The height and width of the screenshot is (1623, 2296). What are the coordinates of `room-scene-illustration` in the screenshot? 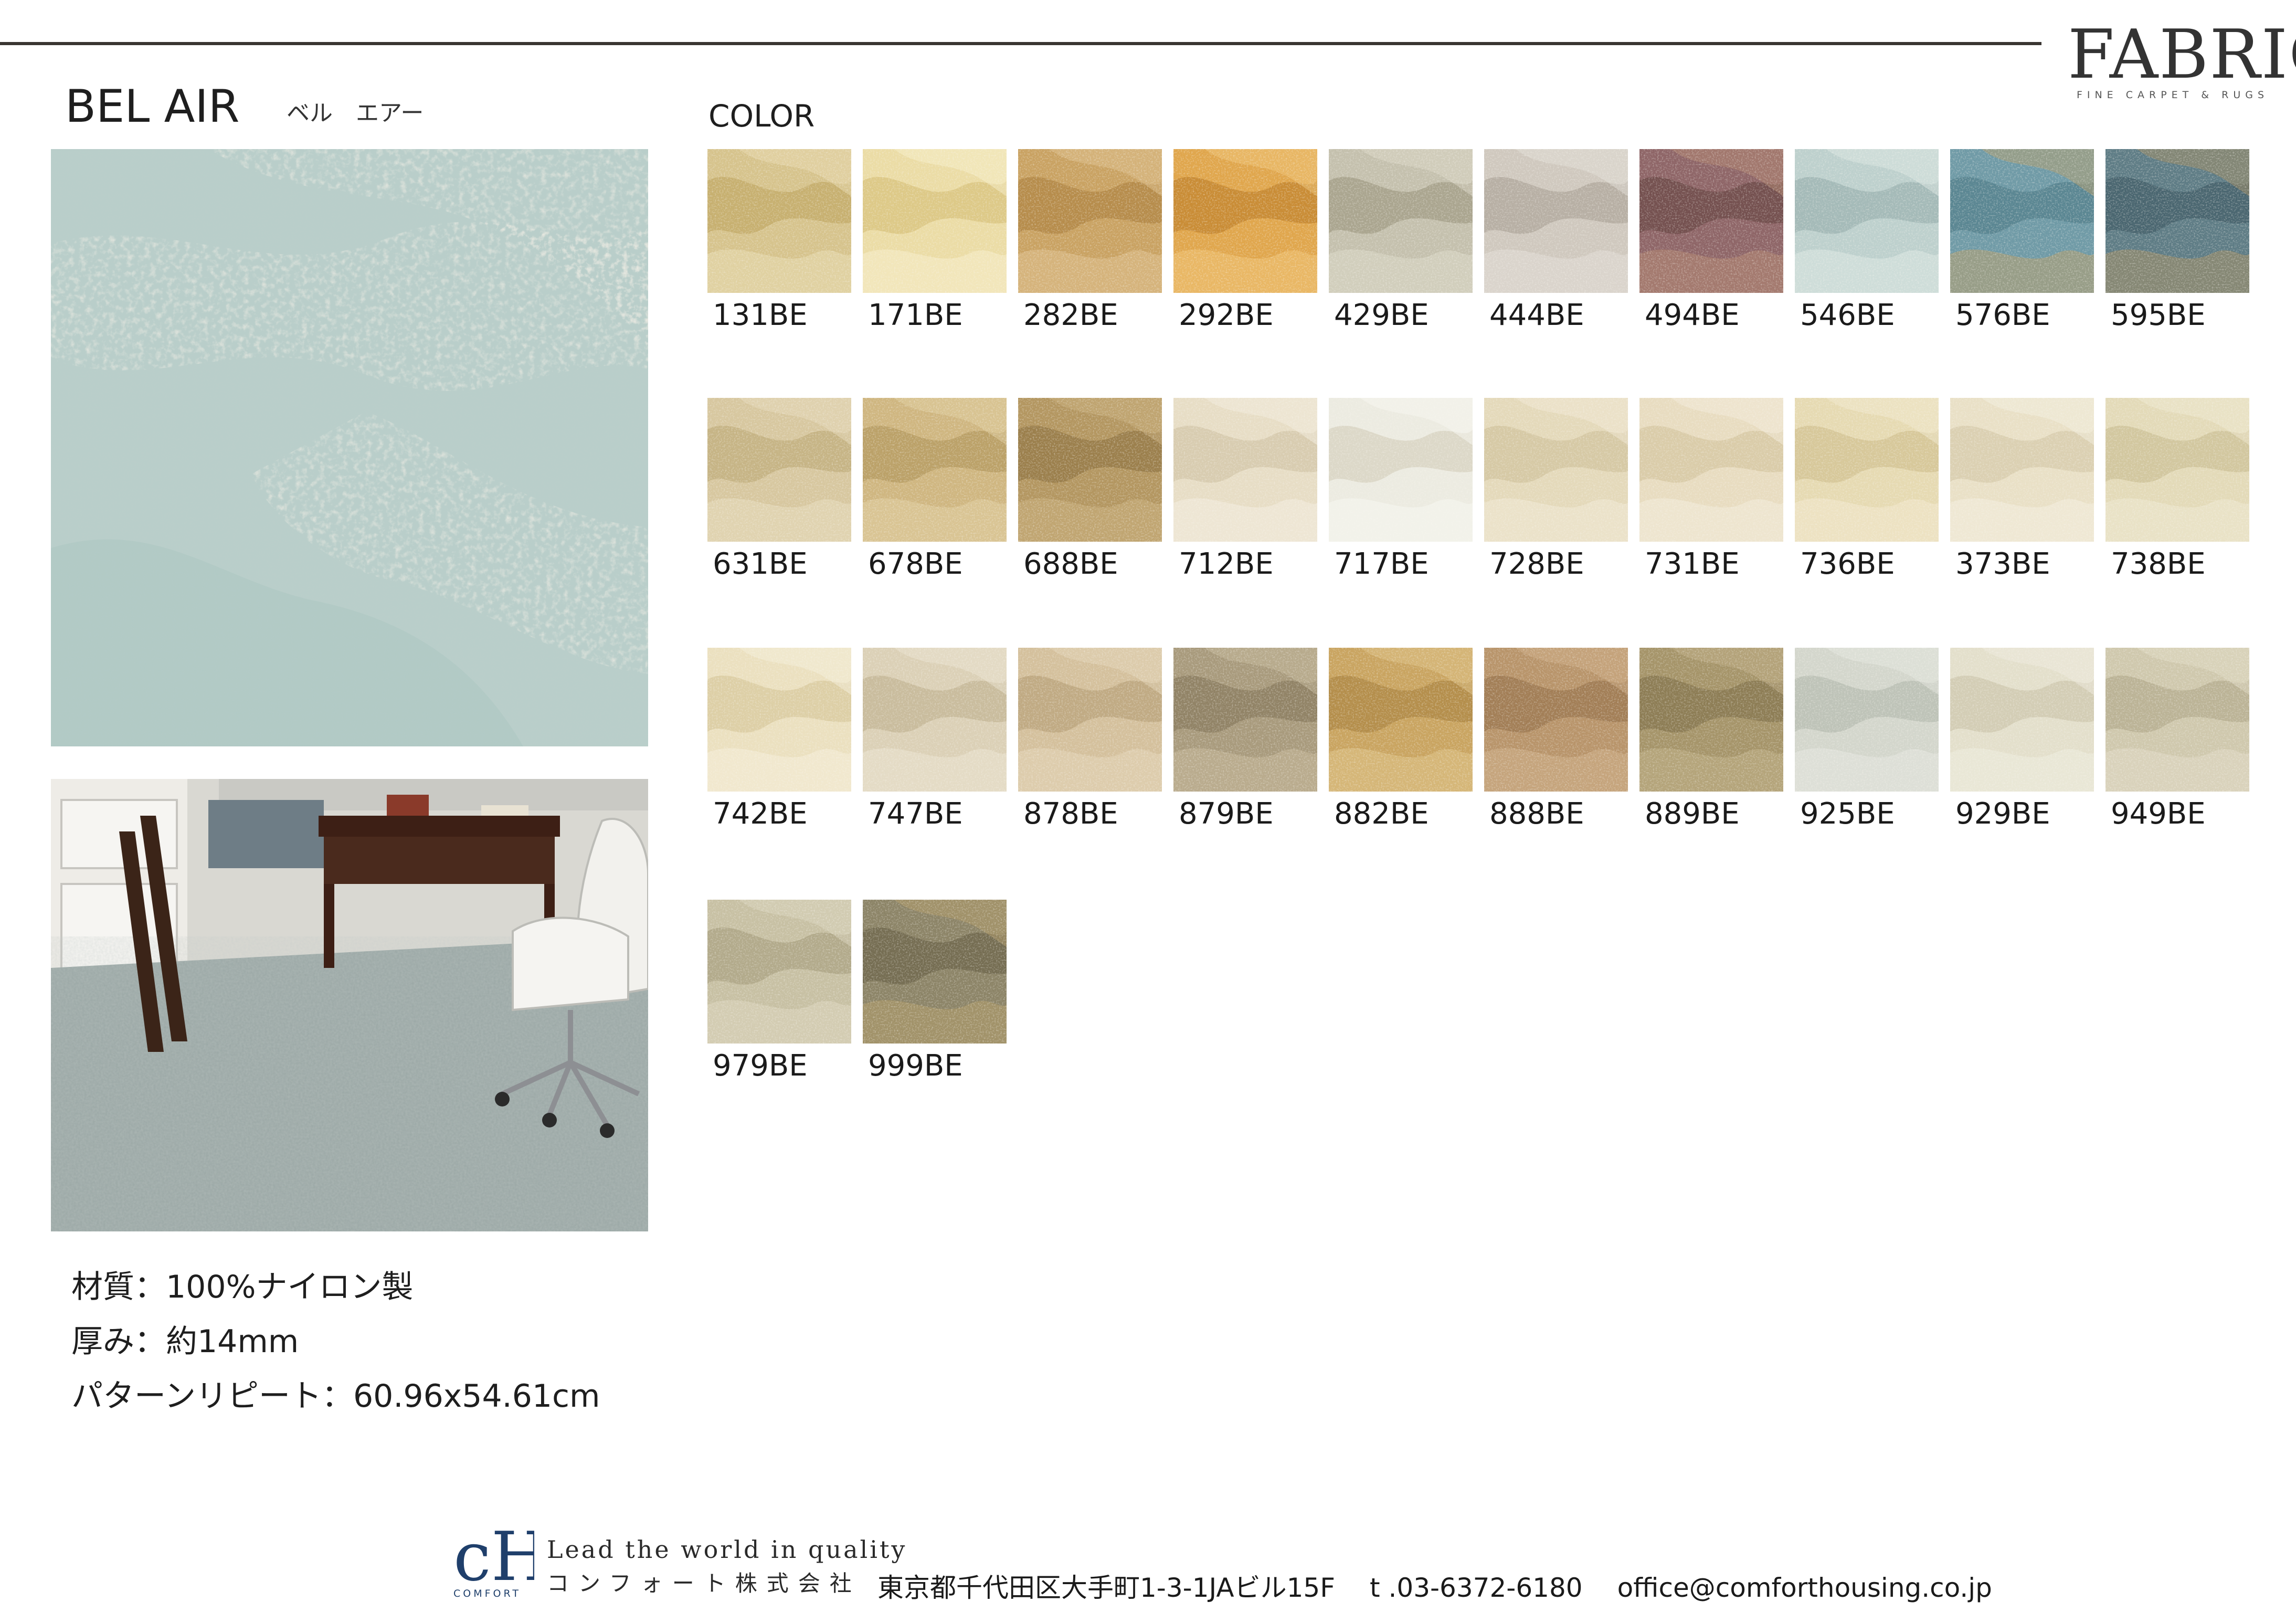 It's located at (349, 1005).